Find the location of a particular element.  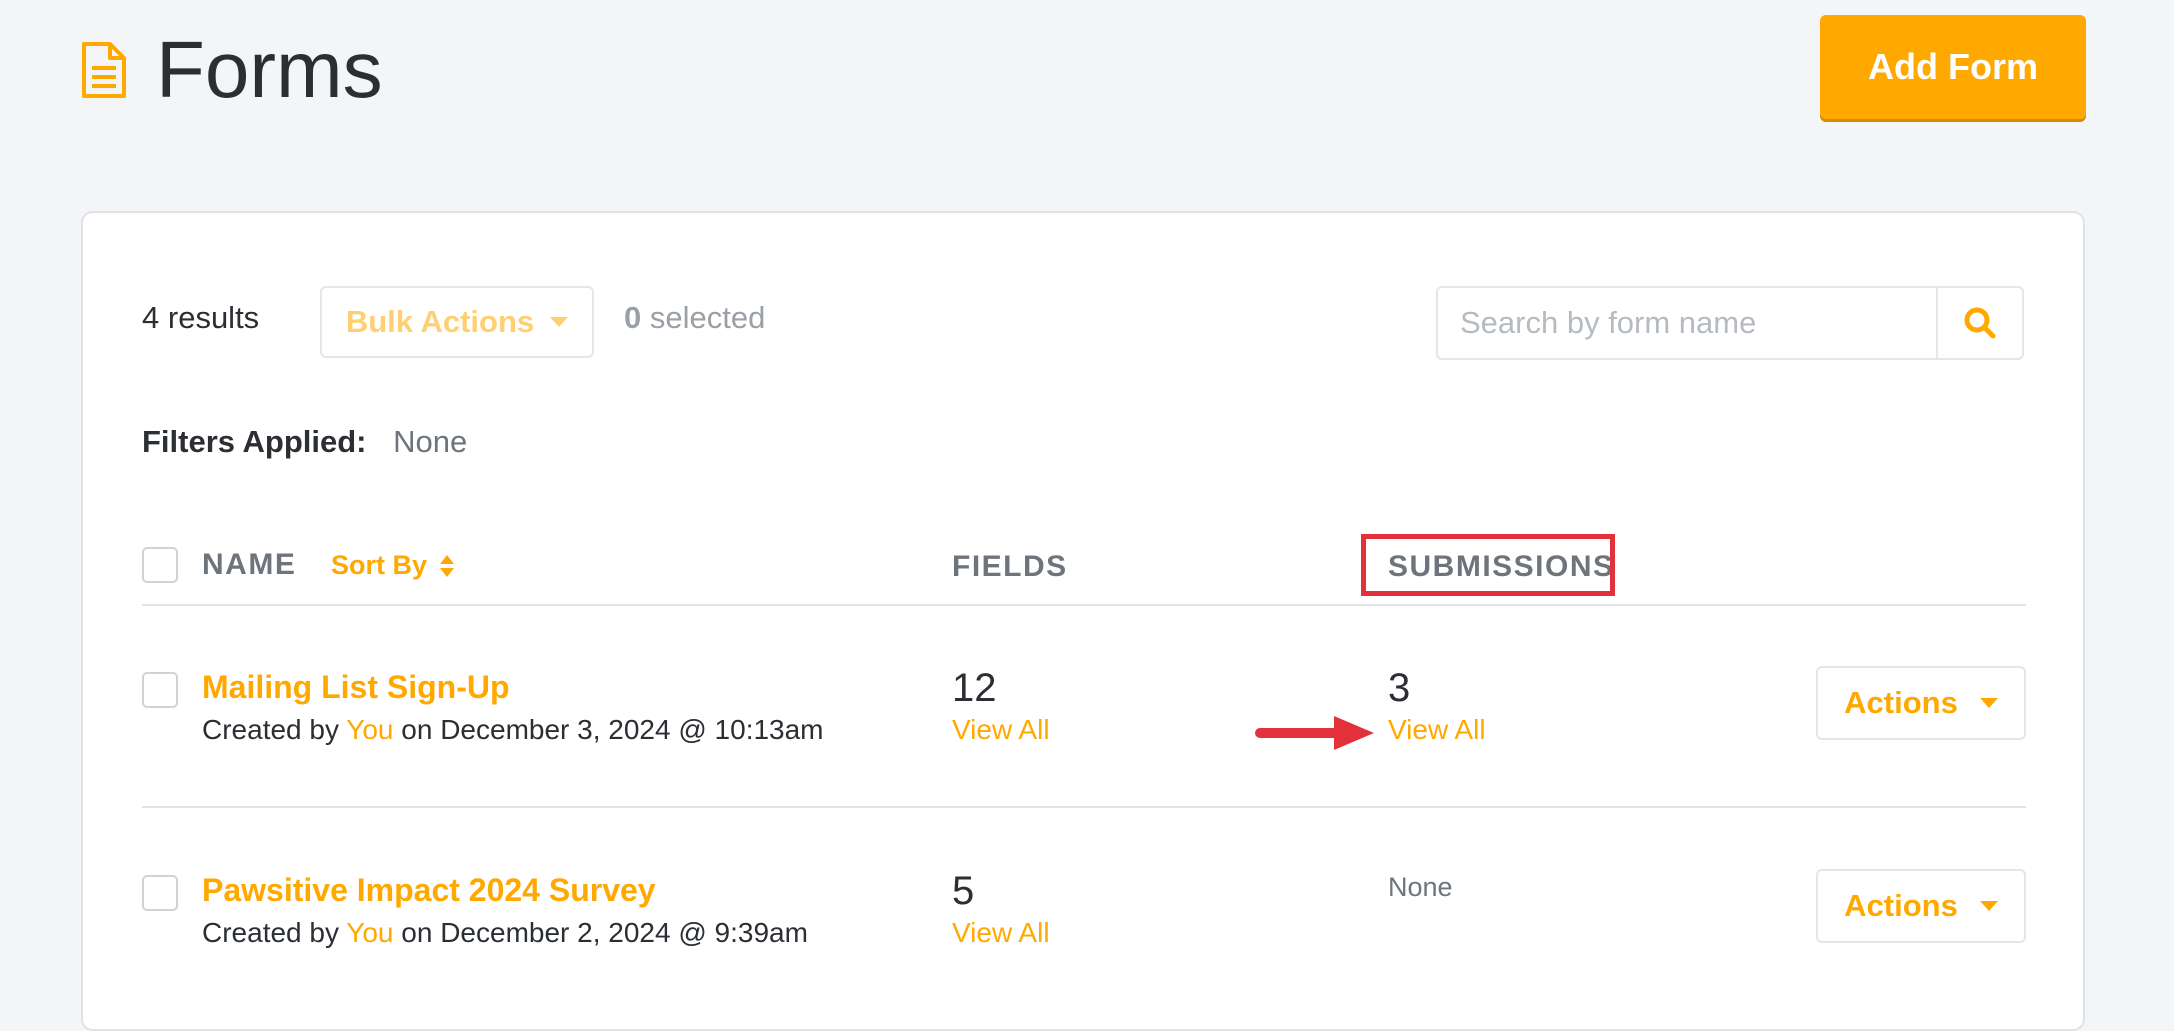

created-on: on December 2, 2024 @ 9:39am is located at coordinates (604, 932).